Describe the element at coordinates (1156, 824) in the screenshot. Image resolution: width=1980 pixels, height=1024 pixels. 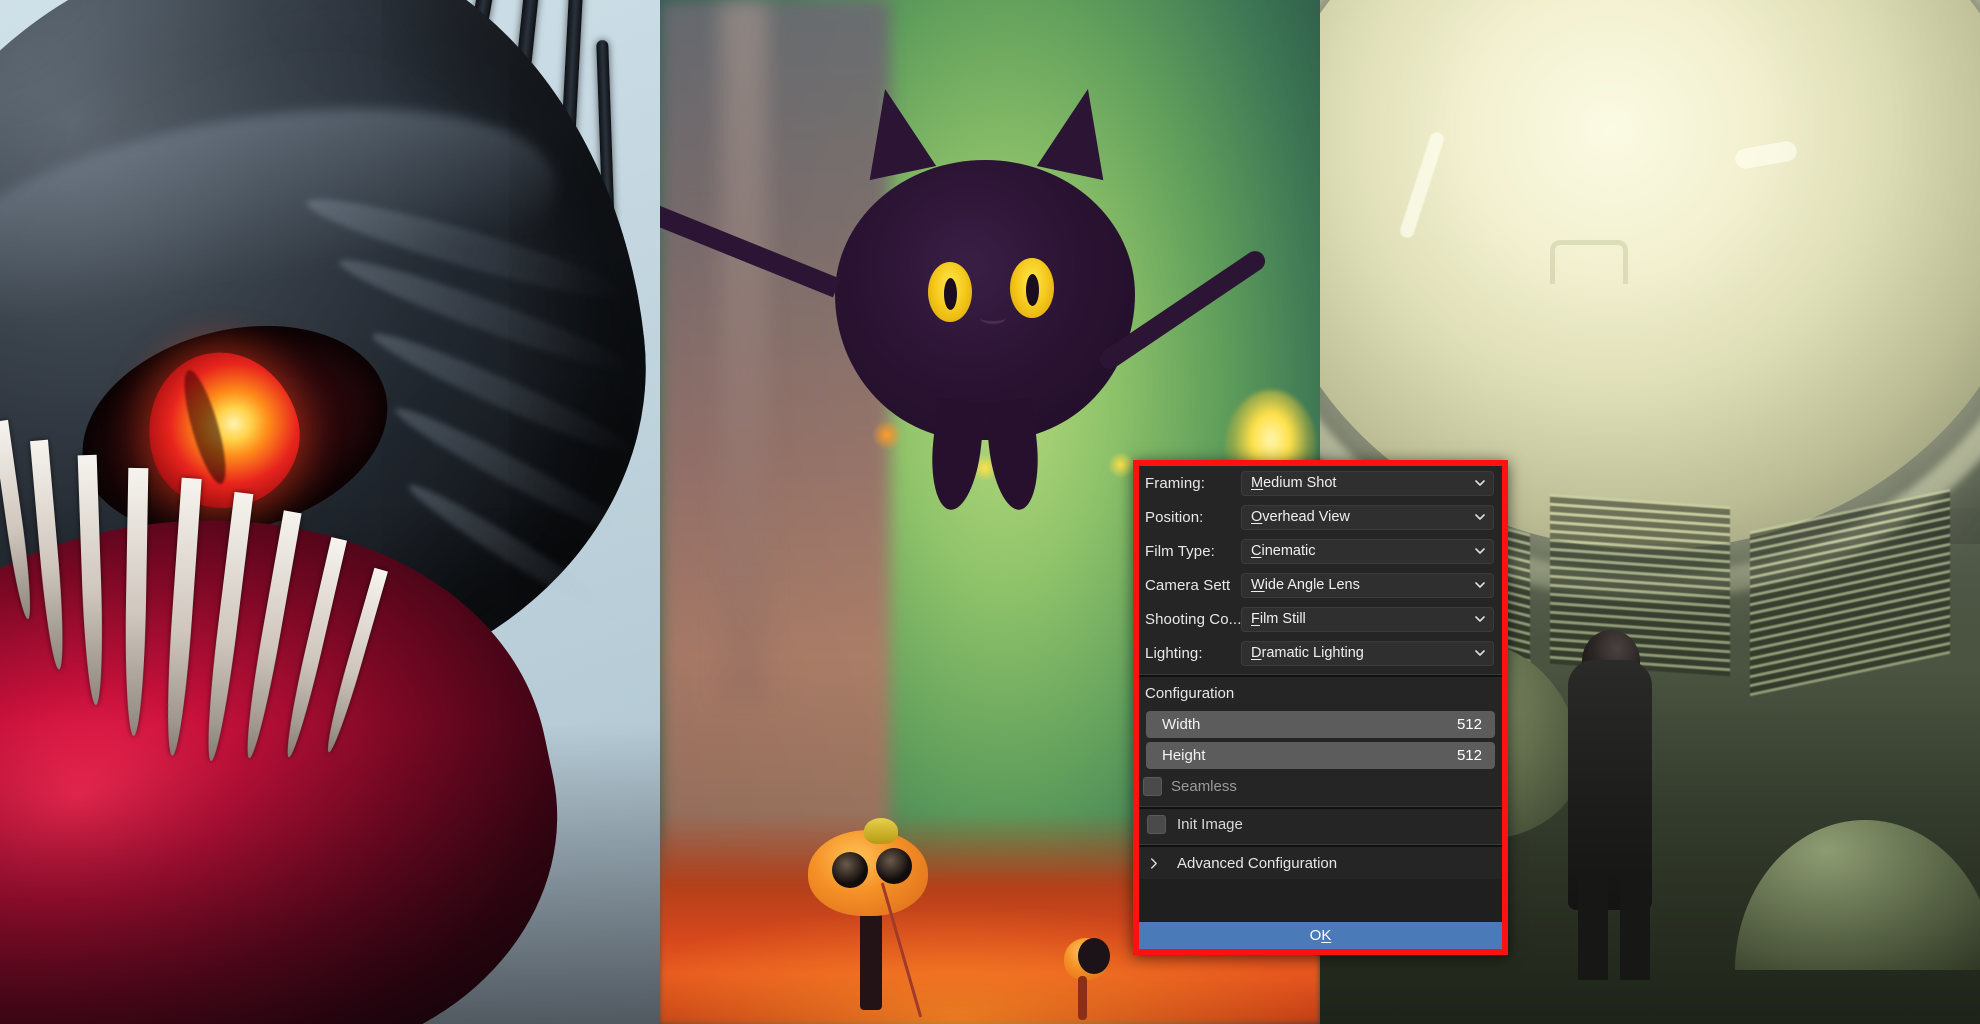
I see `checkbox-init-image` at that location.